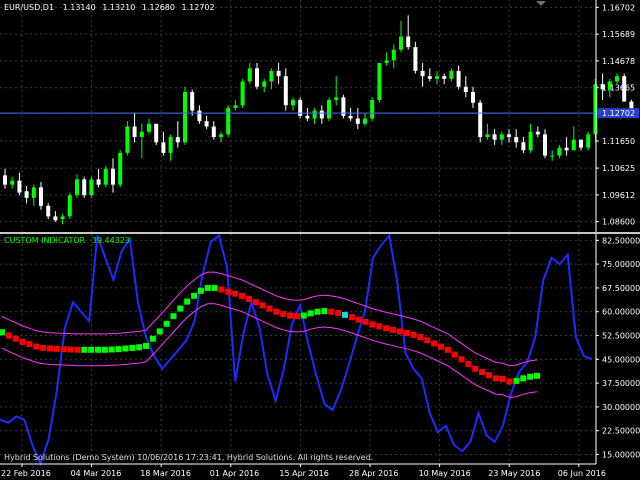  Describe the element at coordinates (303, 473) in the screenshot. I see `x-axis-tick-label: 15 Apr 2016` at that location.